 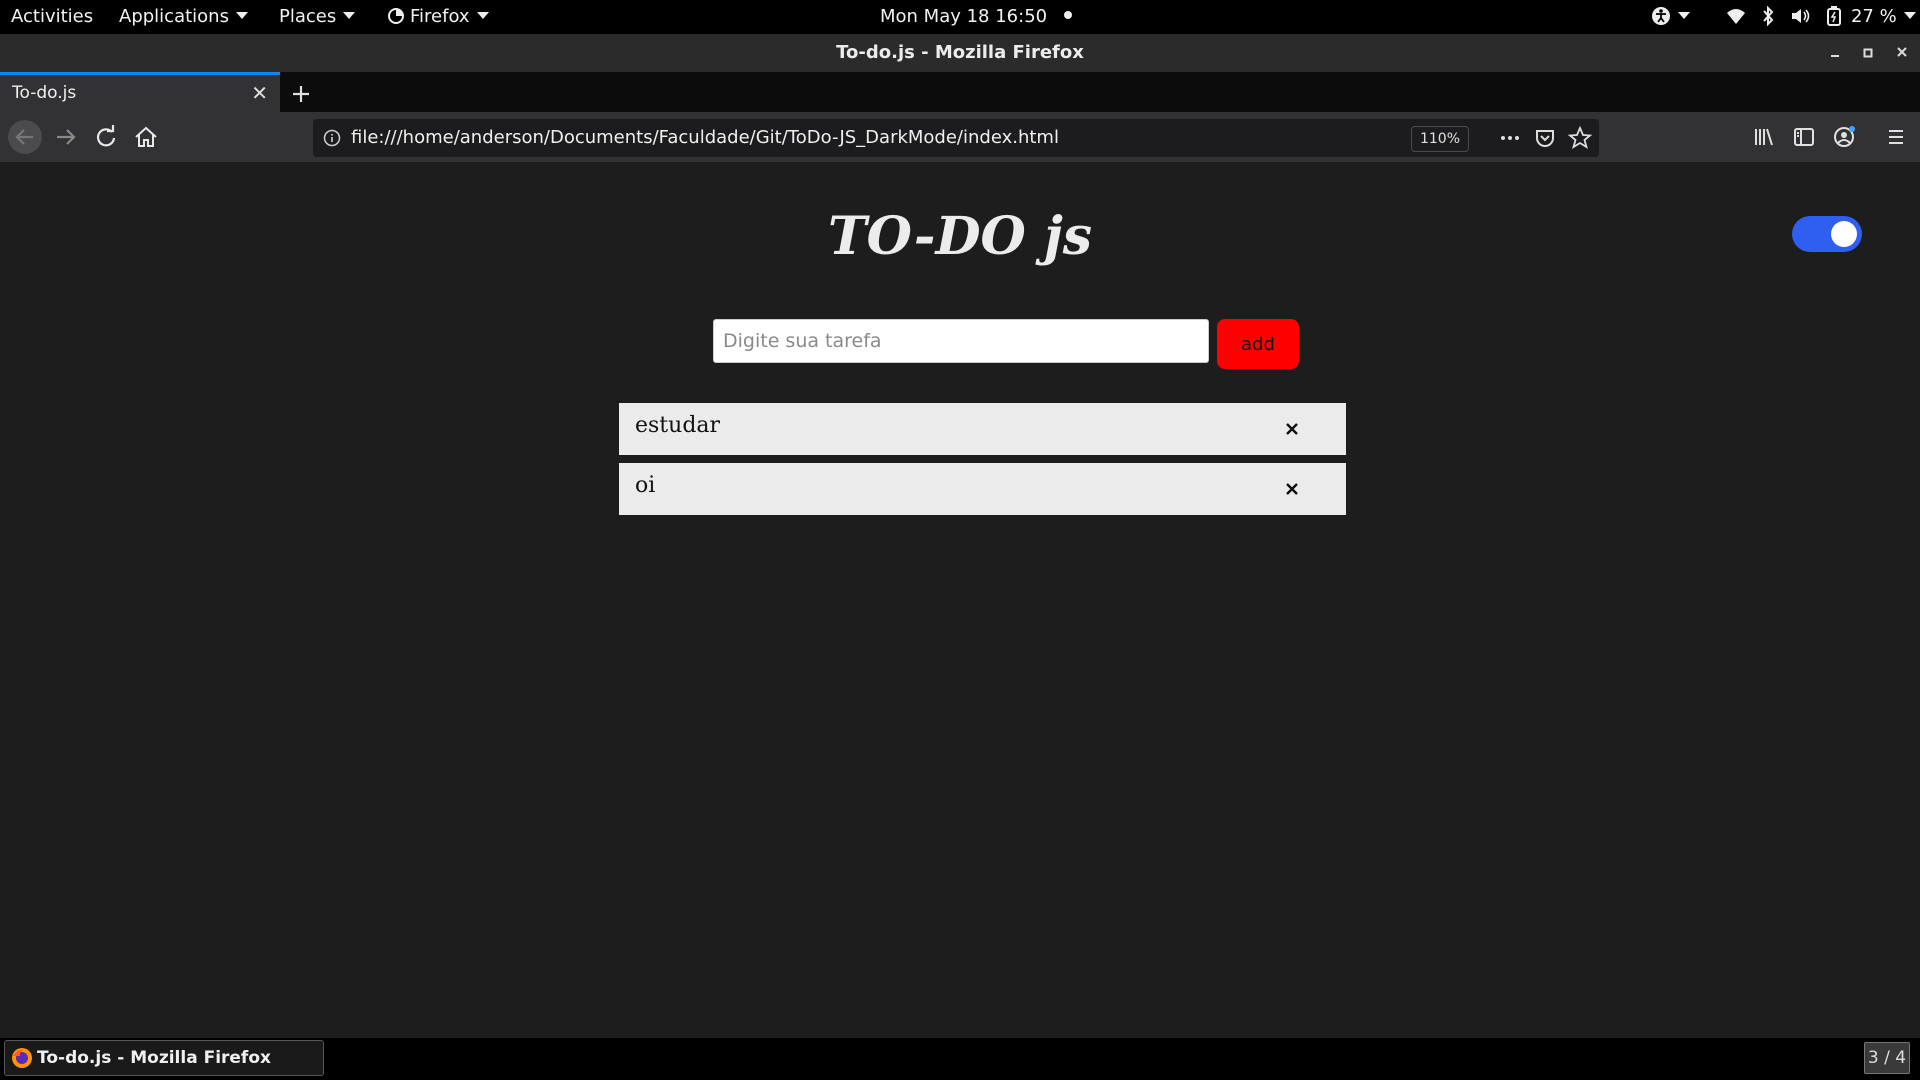 I want to click on close-tab-icon: ✕, so click(x=259, y=93).